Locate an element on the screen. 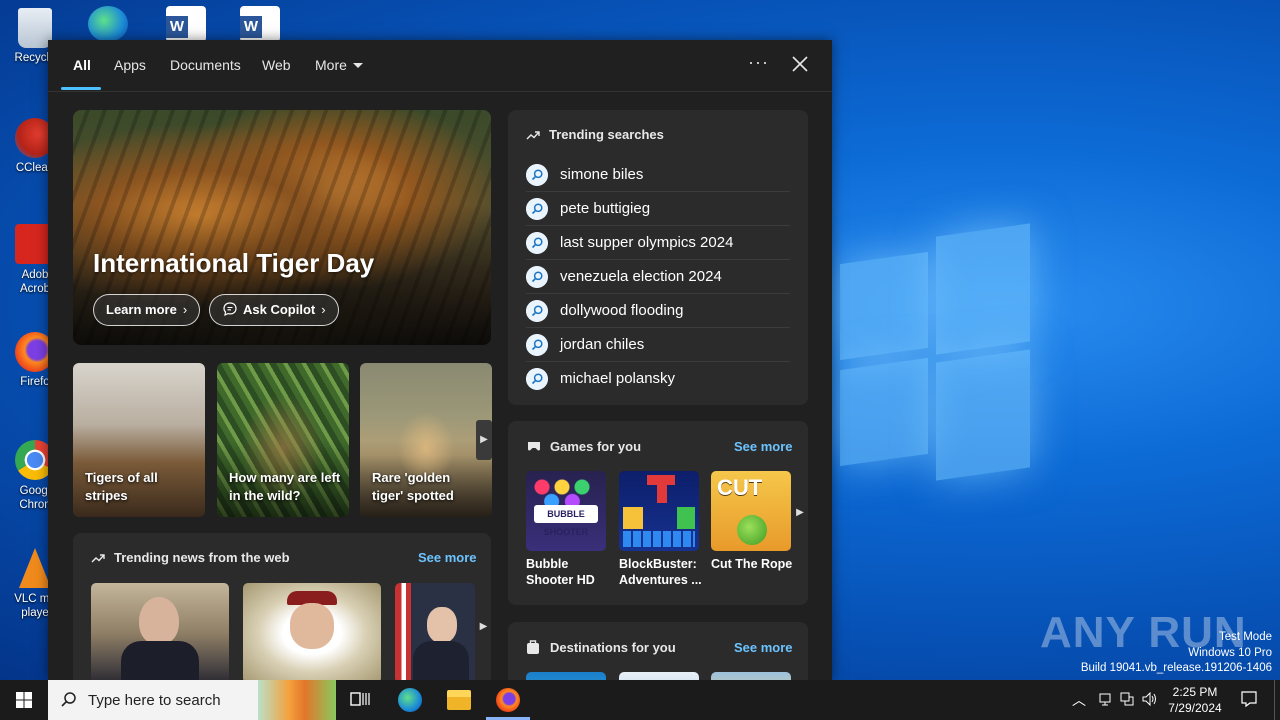  games-next-button: ▶ is located at coordinates (800, 513).